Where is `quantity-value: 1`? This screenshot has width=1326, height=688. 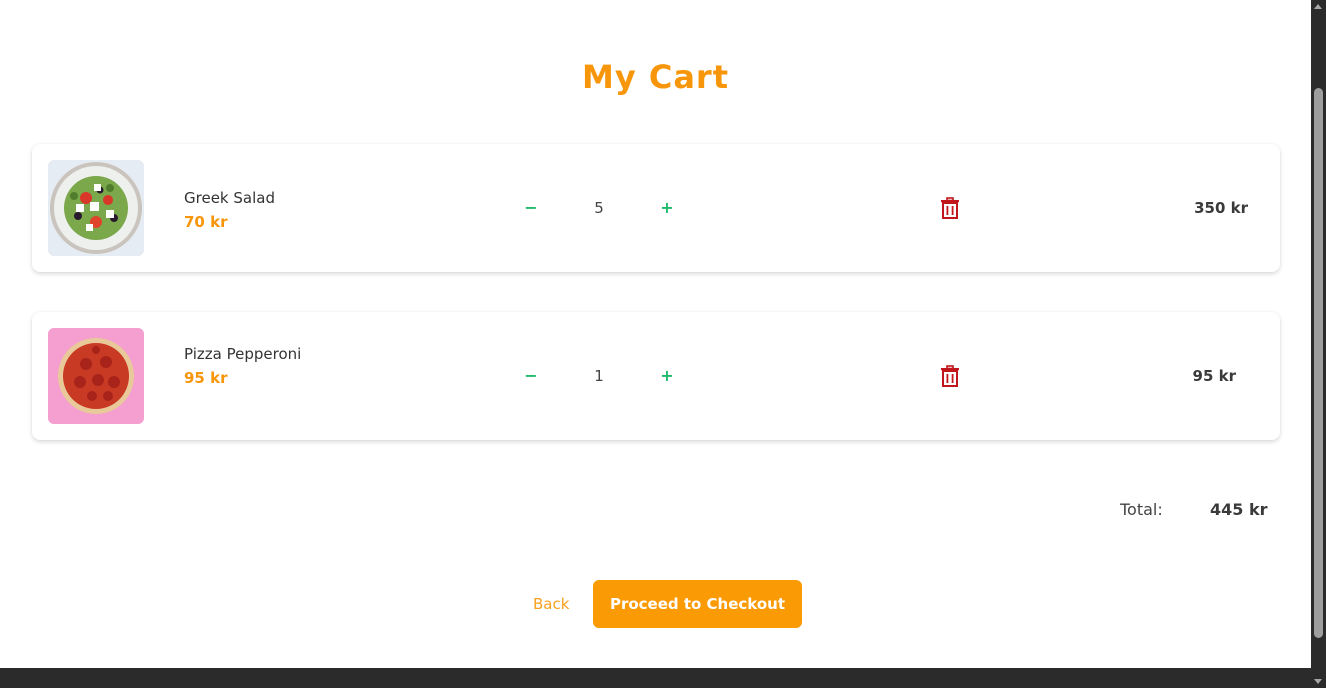
quantity-value: 1 is located at coordinates (599, 376).